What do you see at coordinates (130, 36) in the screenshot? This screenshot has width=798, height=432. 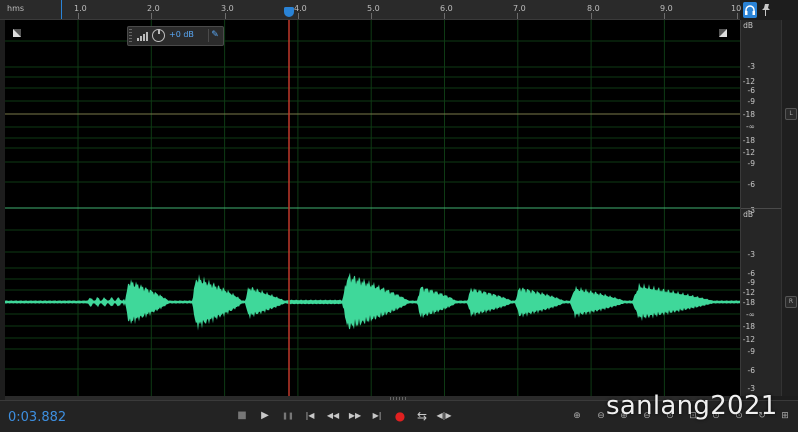 I see `hud-grip` at bounding box center [130, 36].